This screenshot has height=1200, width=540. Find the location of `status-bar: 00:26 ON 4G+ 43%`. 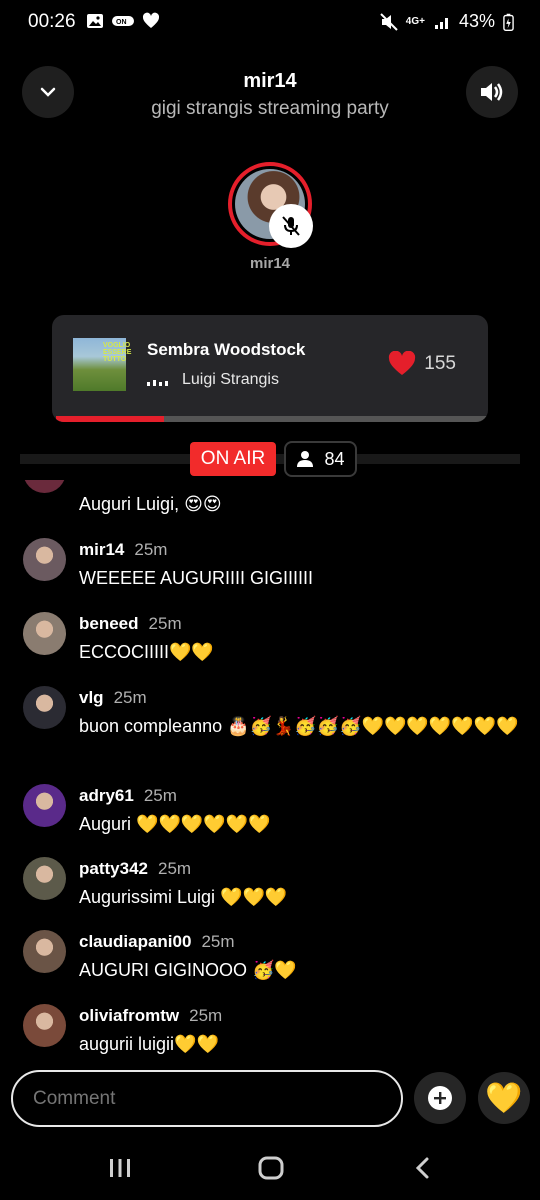

status-bar: 00:26 ON 4G+ 43% is located at coordinates (270, 22).